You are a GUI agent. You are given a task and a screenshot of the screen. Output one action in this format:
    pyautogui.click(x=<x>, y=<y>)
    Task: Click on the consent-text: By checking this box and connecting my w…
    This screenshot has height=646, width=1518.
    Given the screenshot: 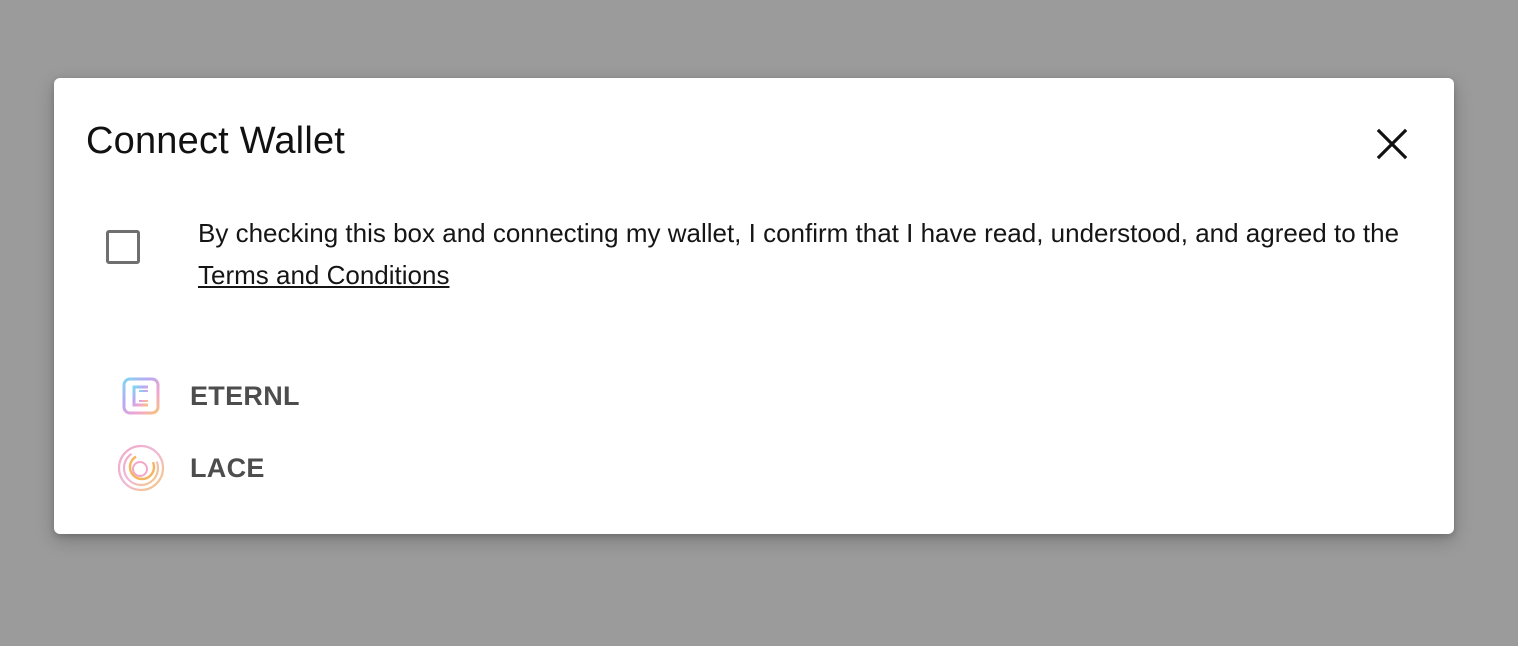 What is the action you would take?
    pyautogui.click(x=808, y=254)
    